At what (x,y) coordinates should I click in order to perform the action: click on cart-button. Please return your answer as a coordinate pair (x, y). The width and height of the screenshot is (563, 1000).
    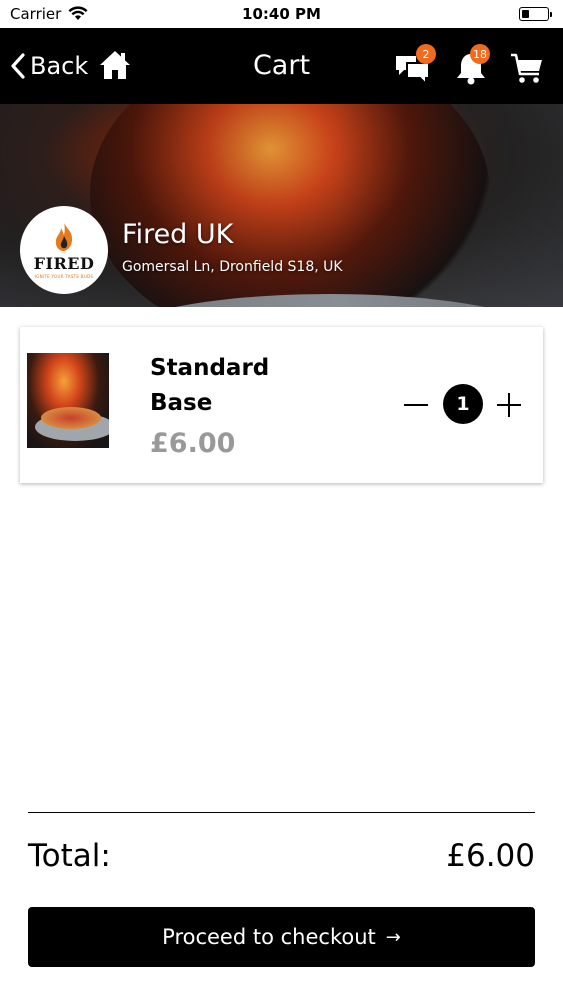
    Looking at the image, I should click on (527, 71).